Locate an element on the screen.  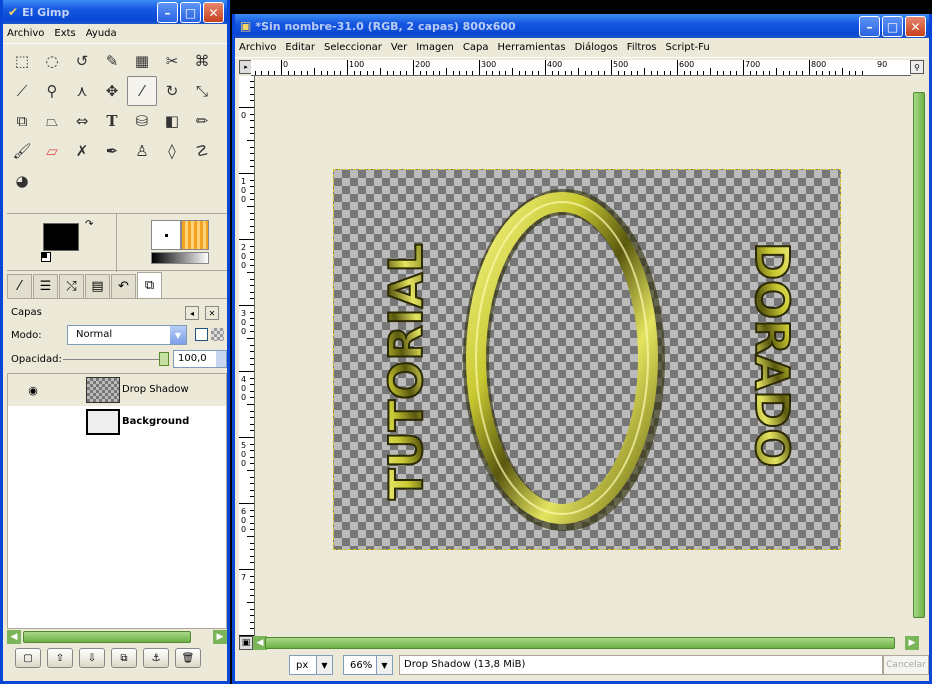
foreground-select-icon: ⌘ is located at coordinates (202, 61).